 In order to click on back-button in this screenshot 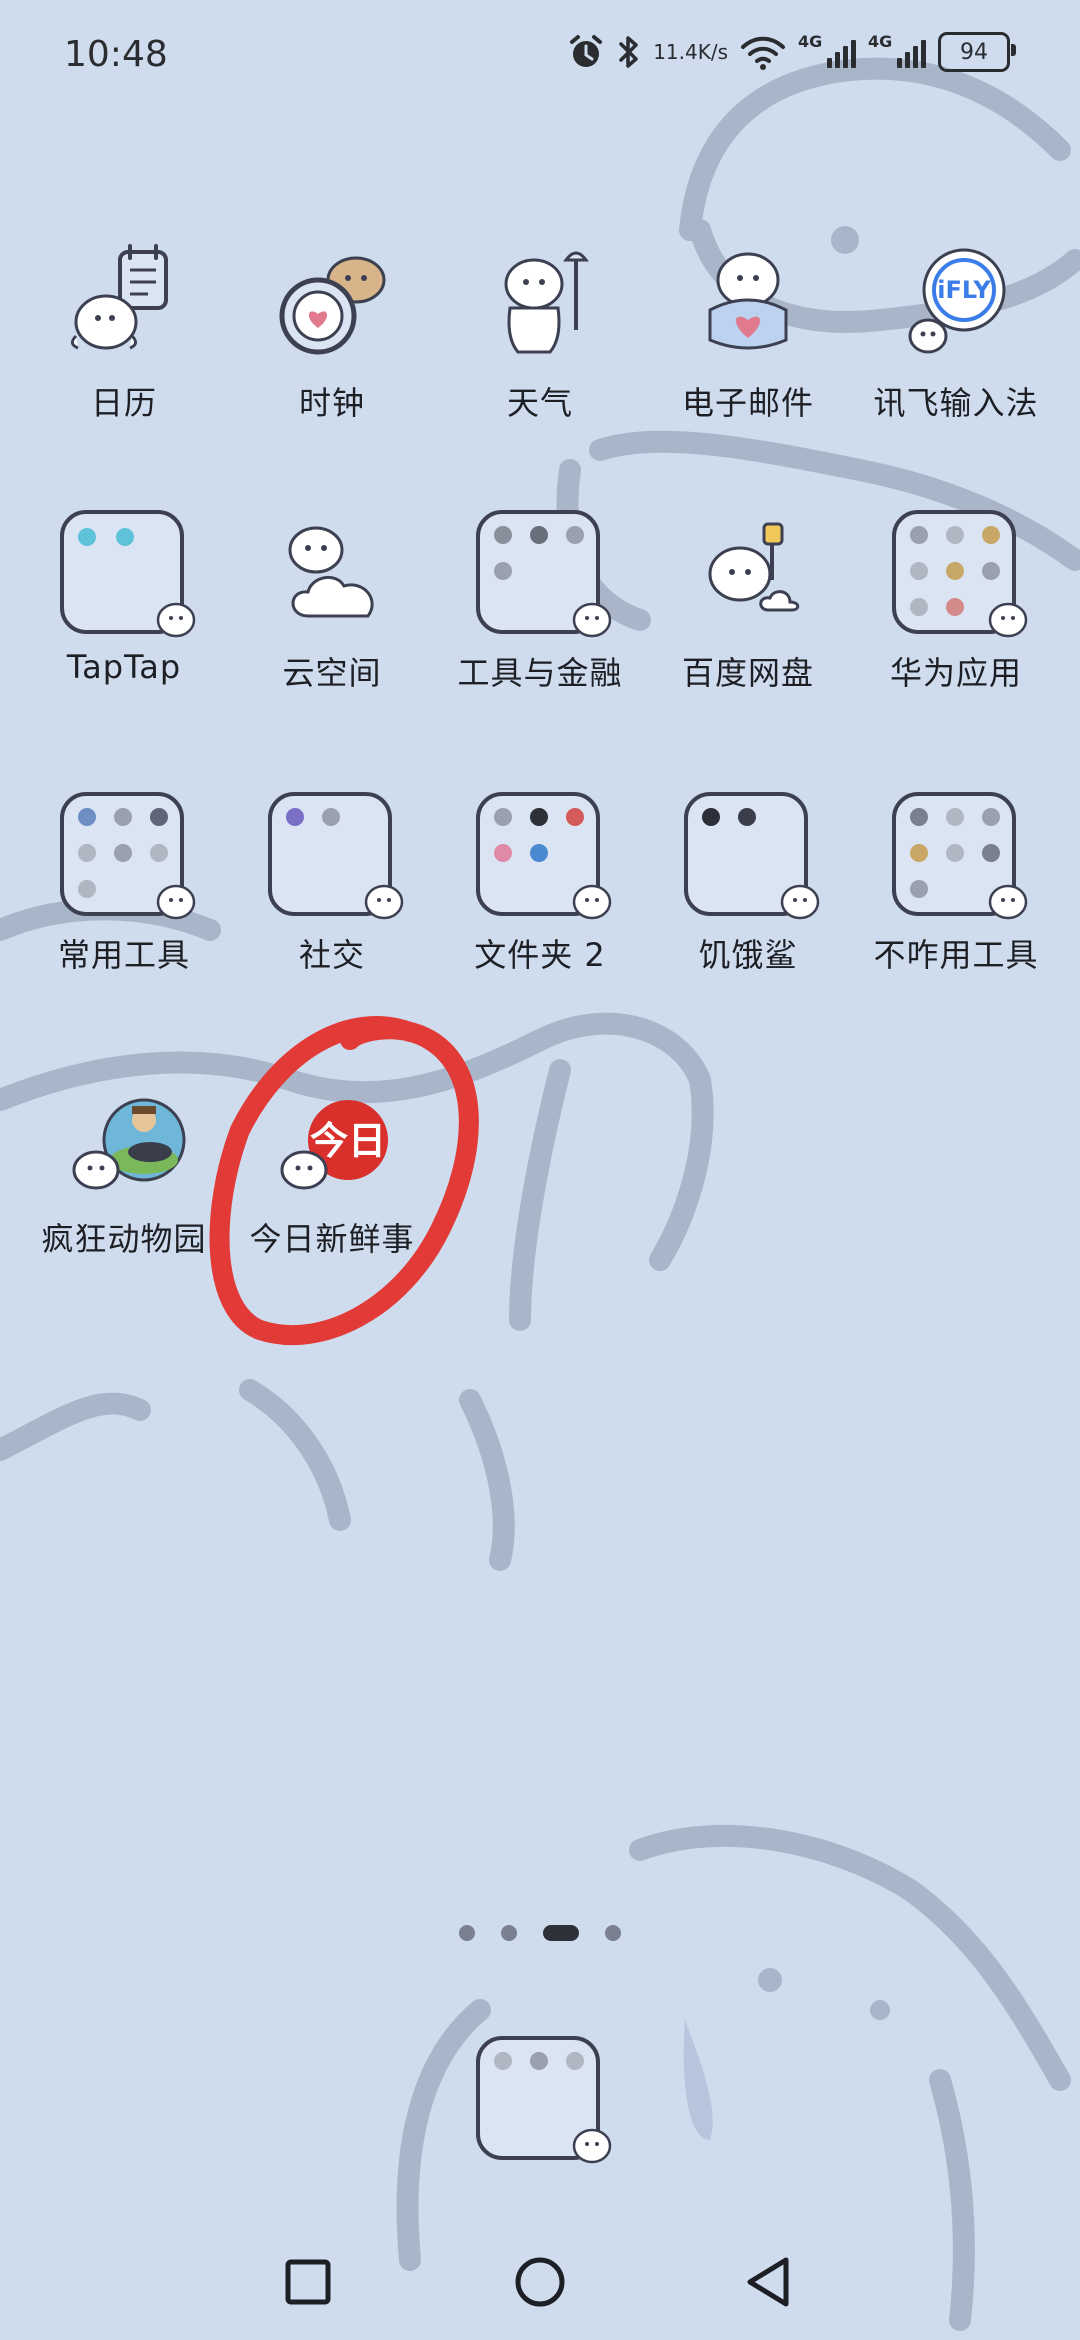, I will do `click(770, 2282)`.